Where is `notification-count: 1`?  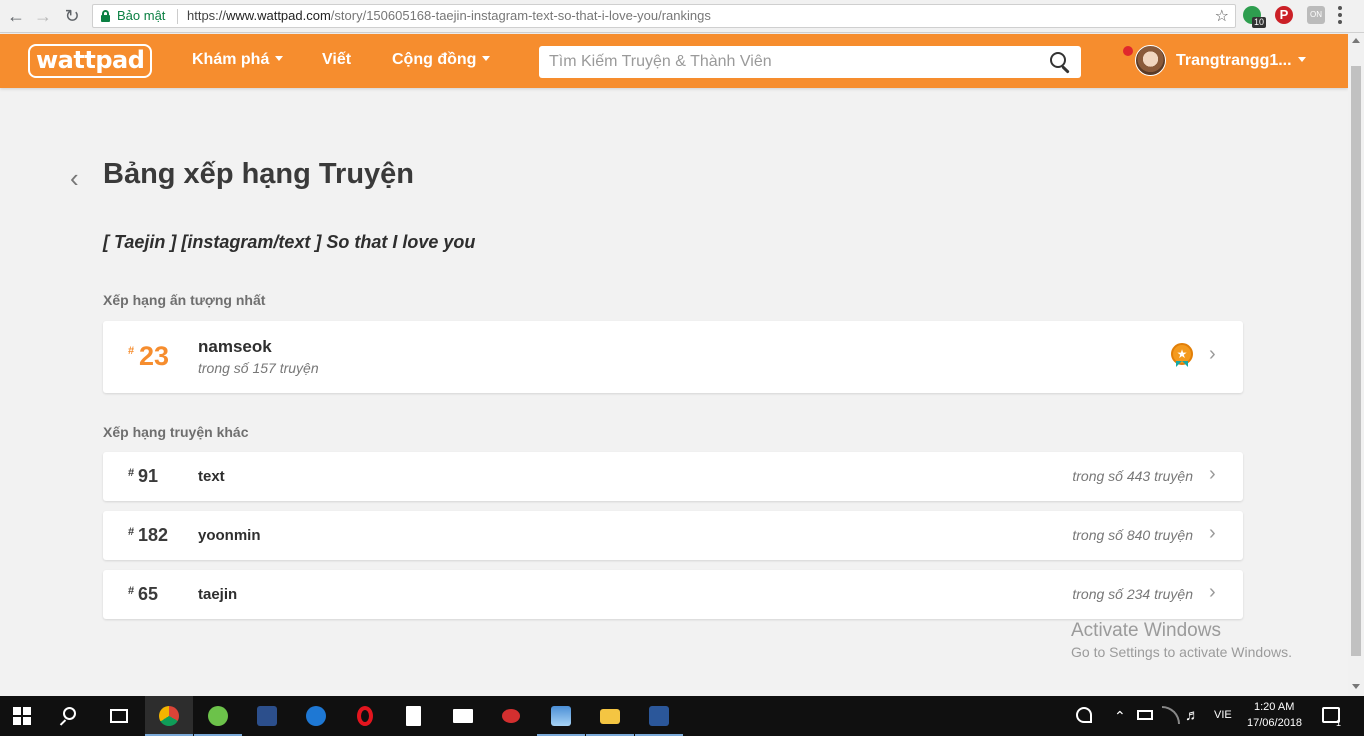
notification-count: 1 is located at coordinates (1339, 723).